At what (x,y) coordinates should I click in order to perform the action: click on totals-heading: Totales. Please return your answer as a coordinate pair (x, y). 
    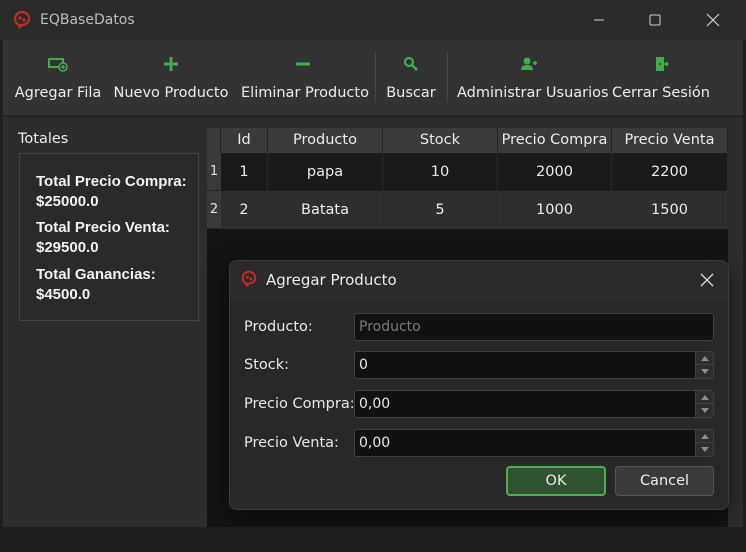
    Looking at the image, I should click on (43, 139).